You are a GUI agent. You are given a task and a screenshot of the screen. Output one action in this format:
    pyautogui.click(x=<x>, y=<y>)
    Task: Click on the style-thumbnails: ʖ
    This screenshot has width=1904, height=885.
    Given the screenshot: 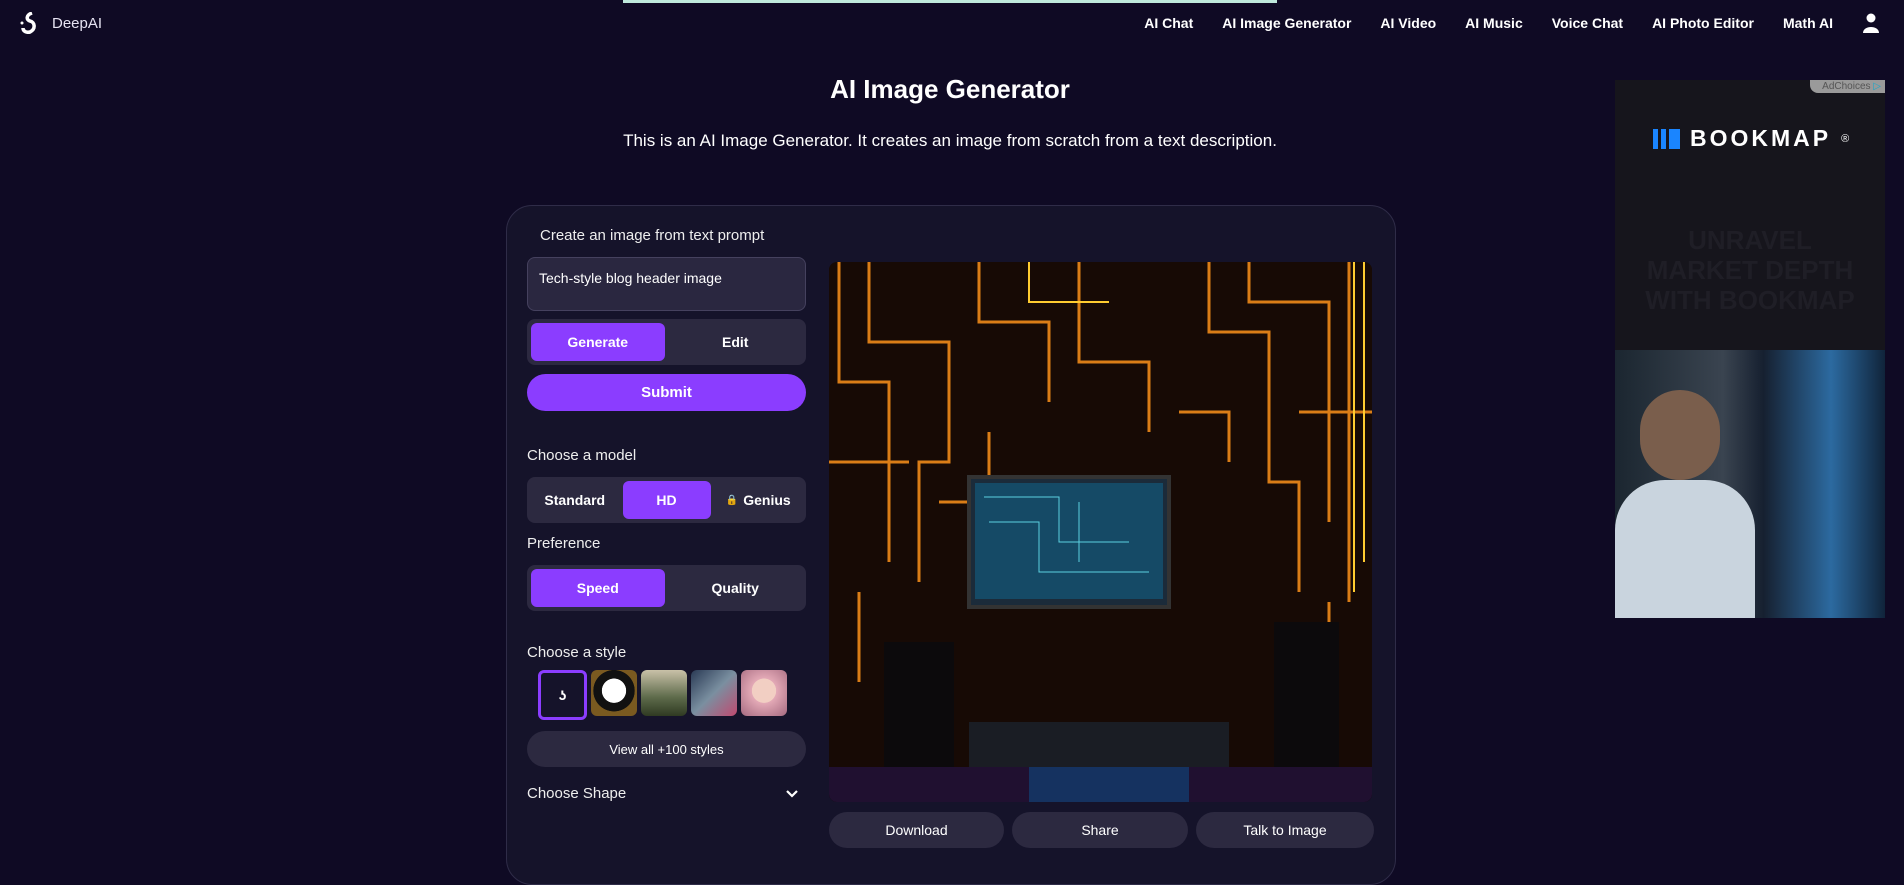 What is the action you would take?
    pyautogui.click(x=662, y=695)
    